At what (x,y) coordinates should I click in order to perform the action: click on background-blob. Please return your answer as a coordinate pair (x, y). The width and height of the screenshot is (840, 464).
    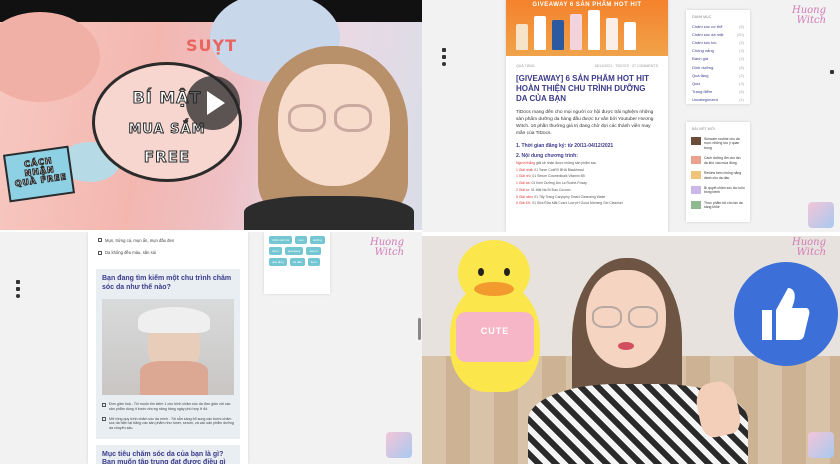
    Looking at the image, I should click on (50, 57).